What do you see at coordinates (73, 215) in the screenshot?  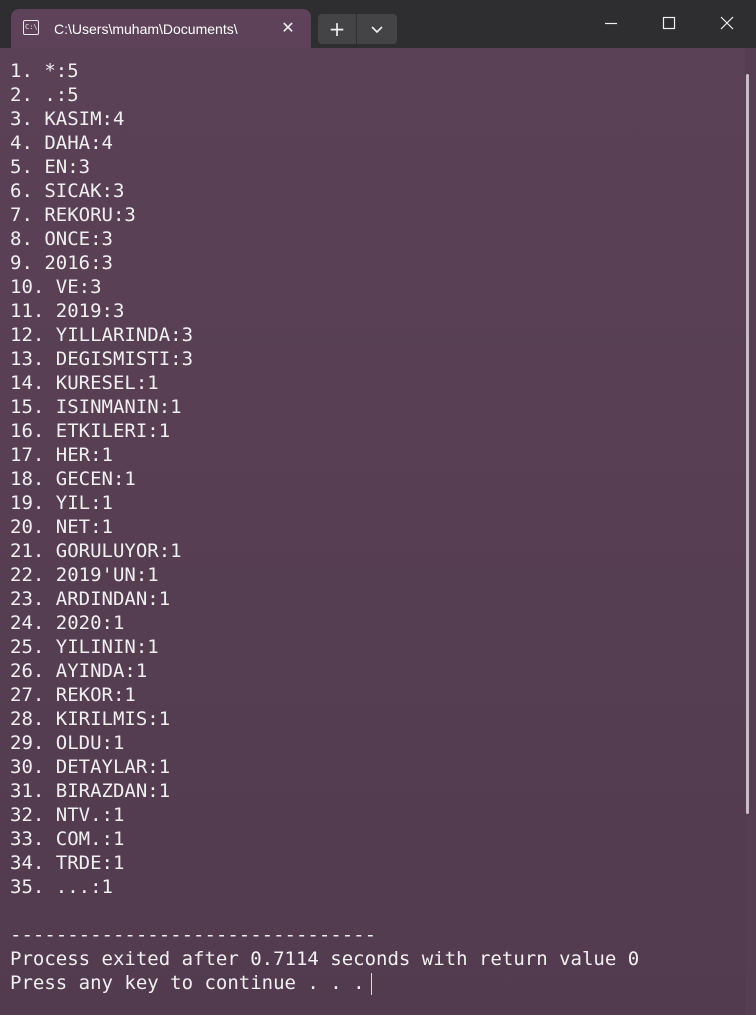 I see `output-line: 7. REKORU:3` at bounding box center [73, 215].